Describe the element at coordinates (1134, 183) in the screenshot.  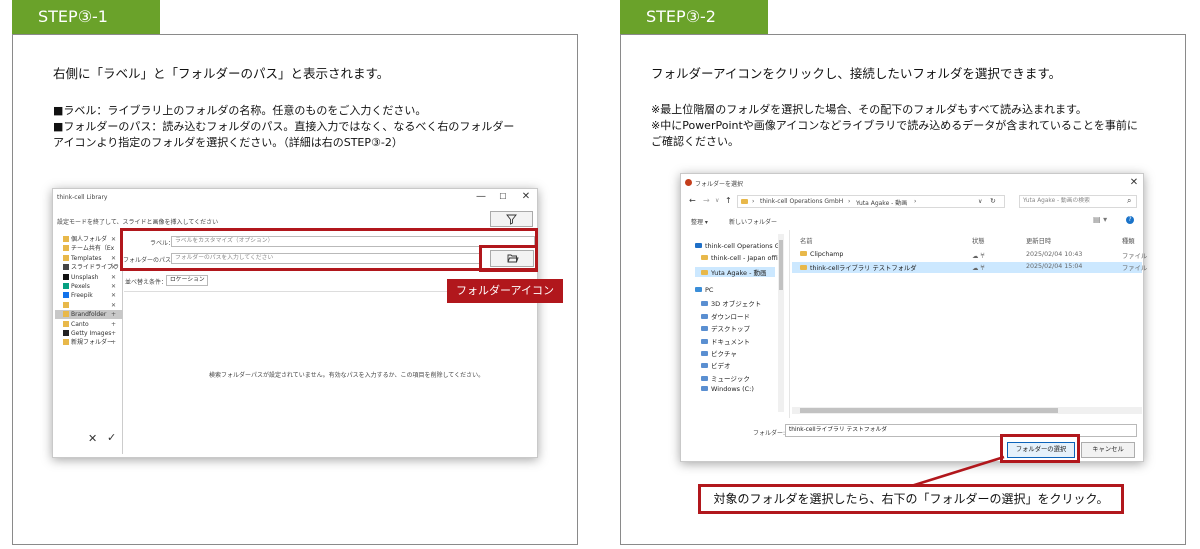
I see `dialog-close-icon: ✕` at that location.